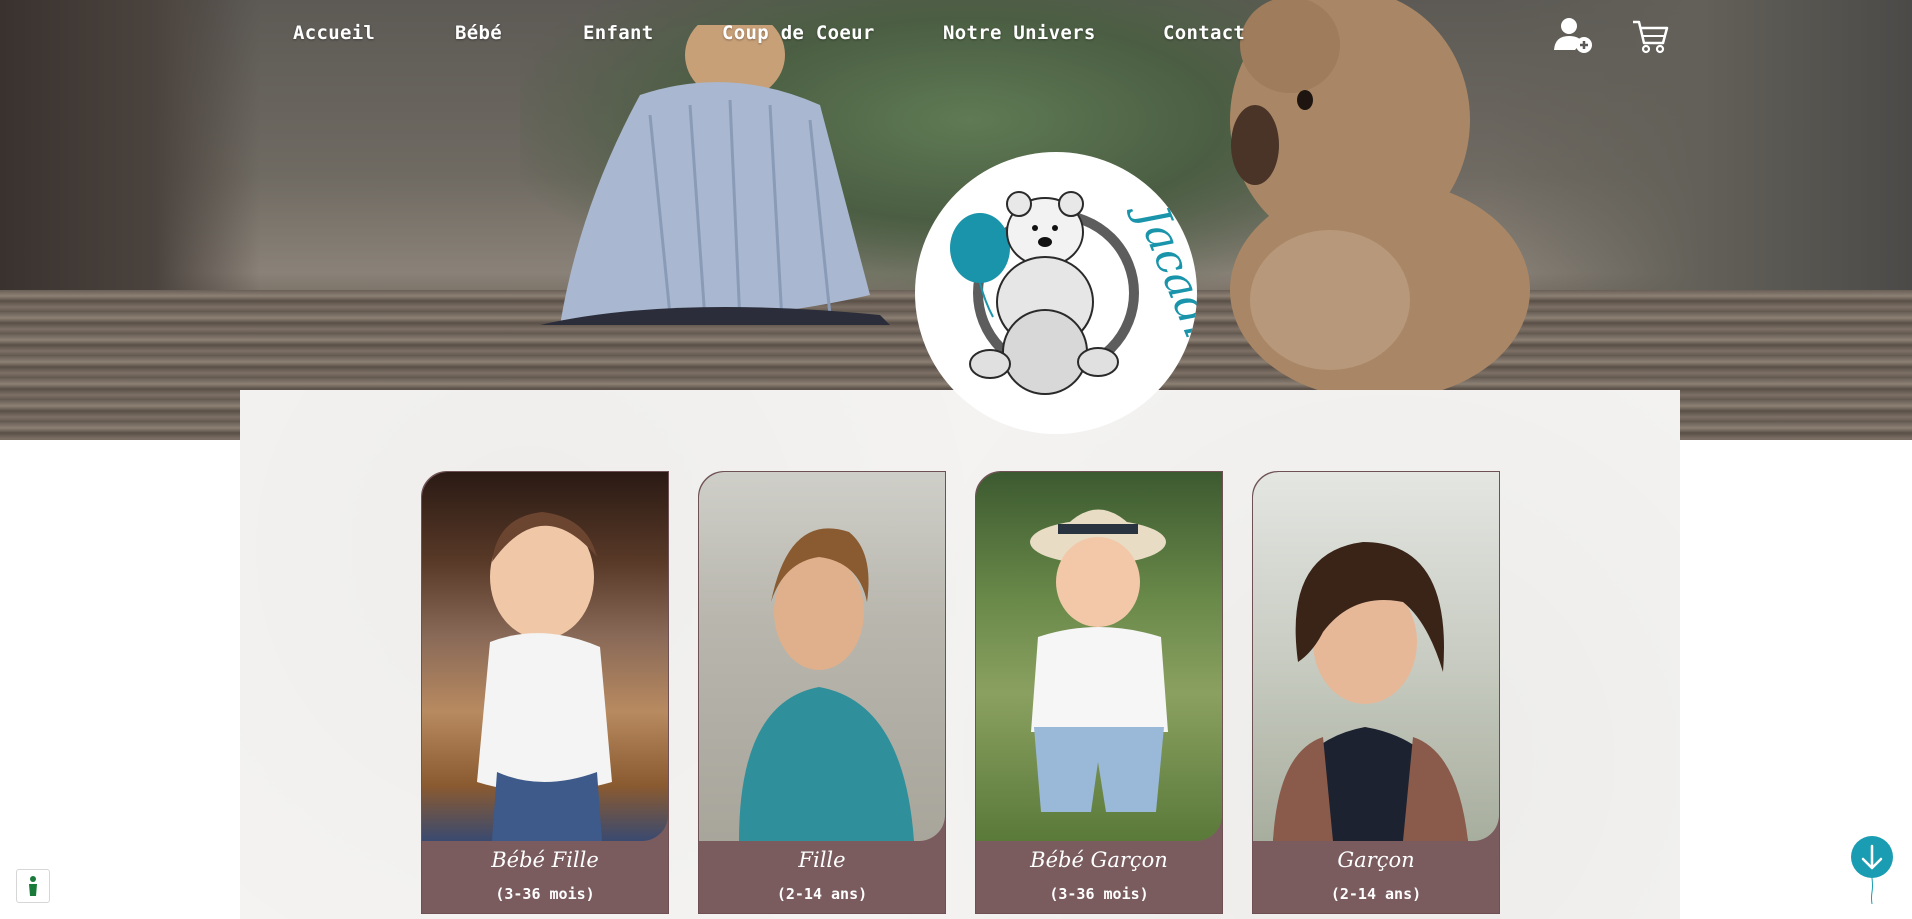 Image resolution: width=1912 pixels, height=919 pixels. Describe the element at coordinates (1099, 860) in the screenshot. I see `category-title: Bébé Garçon` at that location.